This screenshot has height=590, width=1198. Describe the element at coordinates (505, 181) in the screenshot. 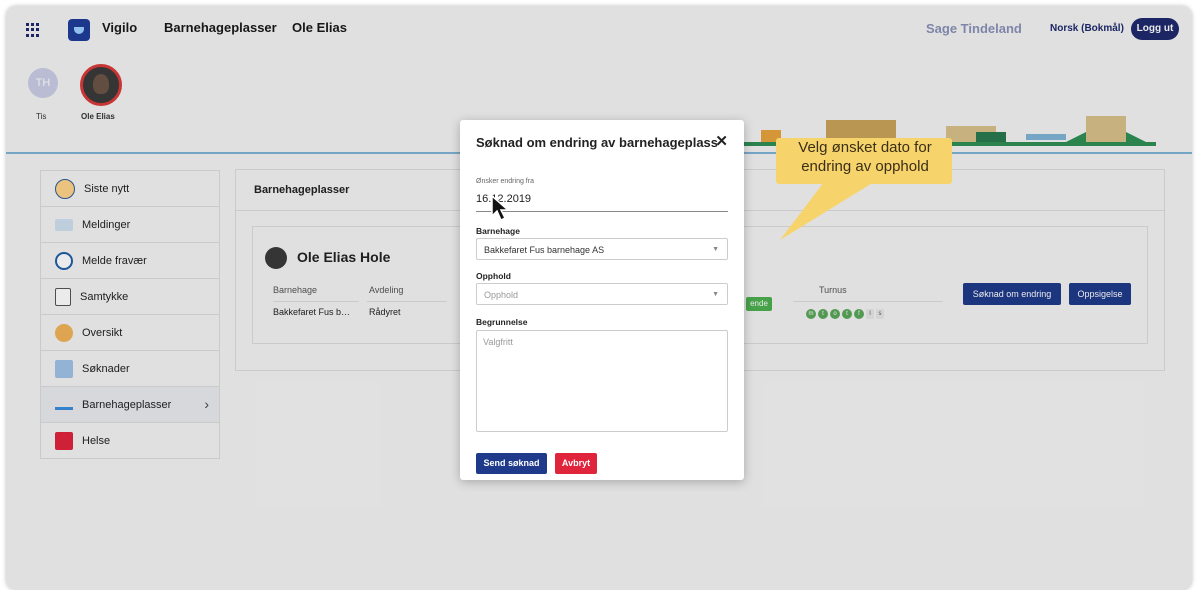

I see `date-field-label: Ønsker endring fra` at that location.